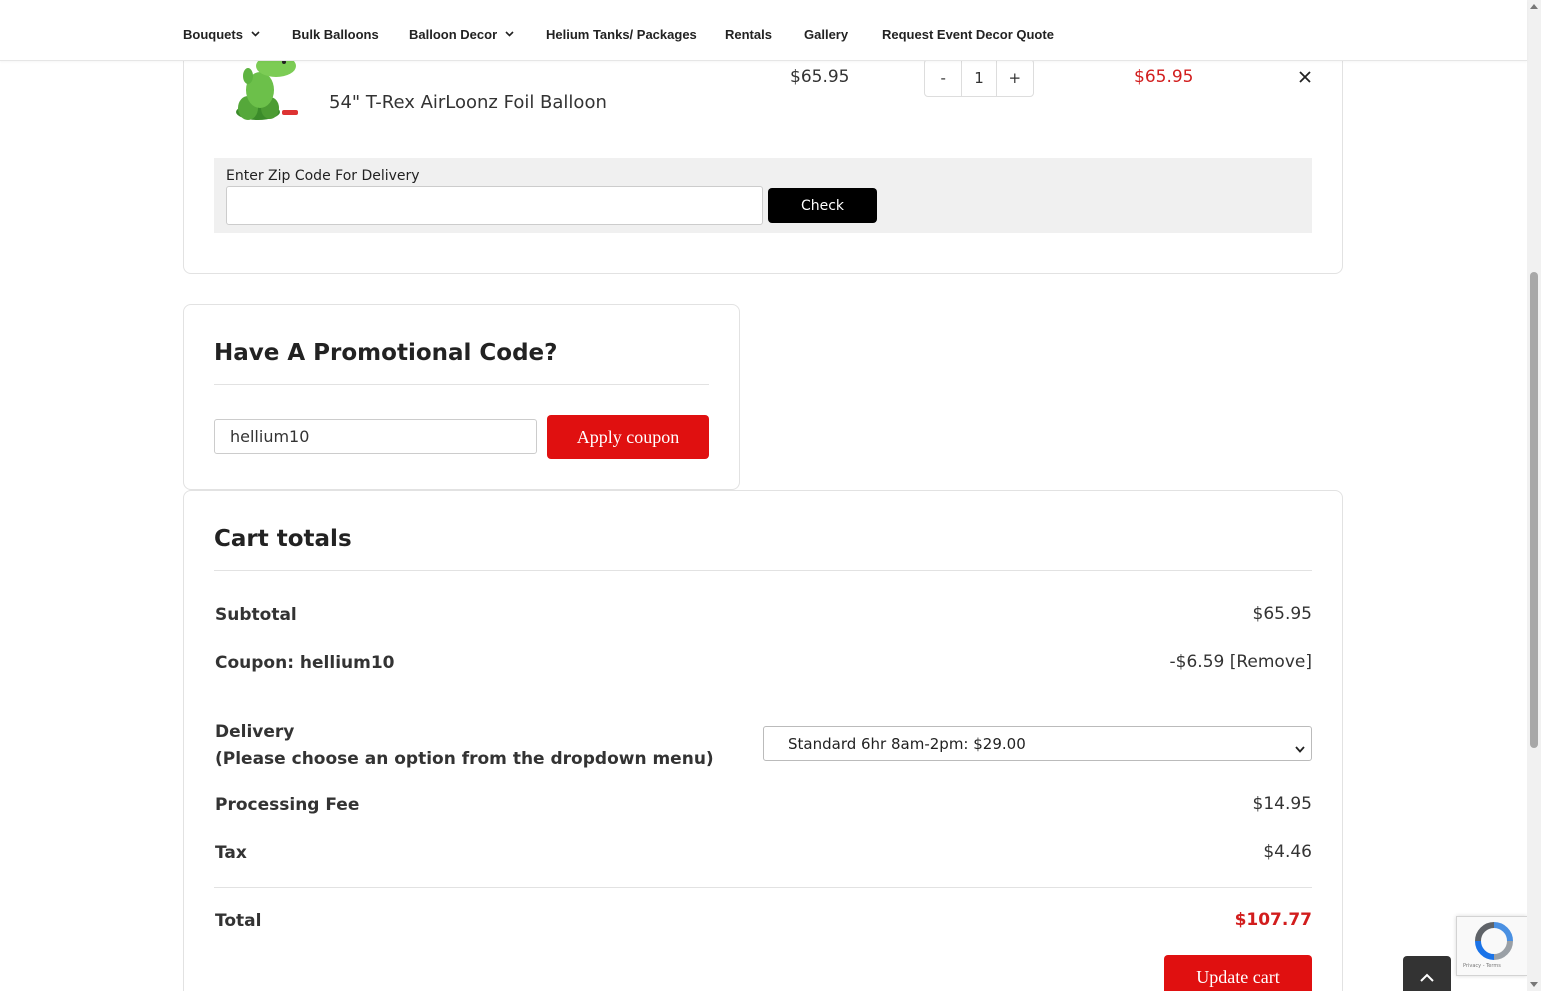 The height and width of the screenshot is (991, 1541). I want to click on quantity-increase-button: +, so click(1015, 78).